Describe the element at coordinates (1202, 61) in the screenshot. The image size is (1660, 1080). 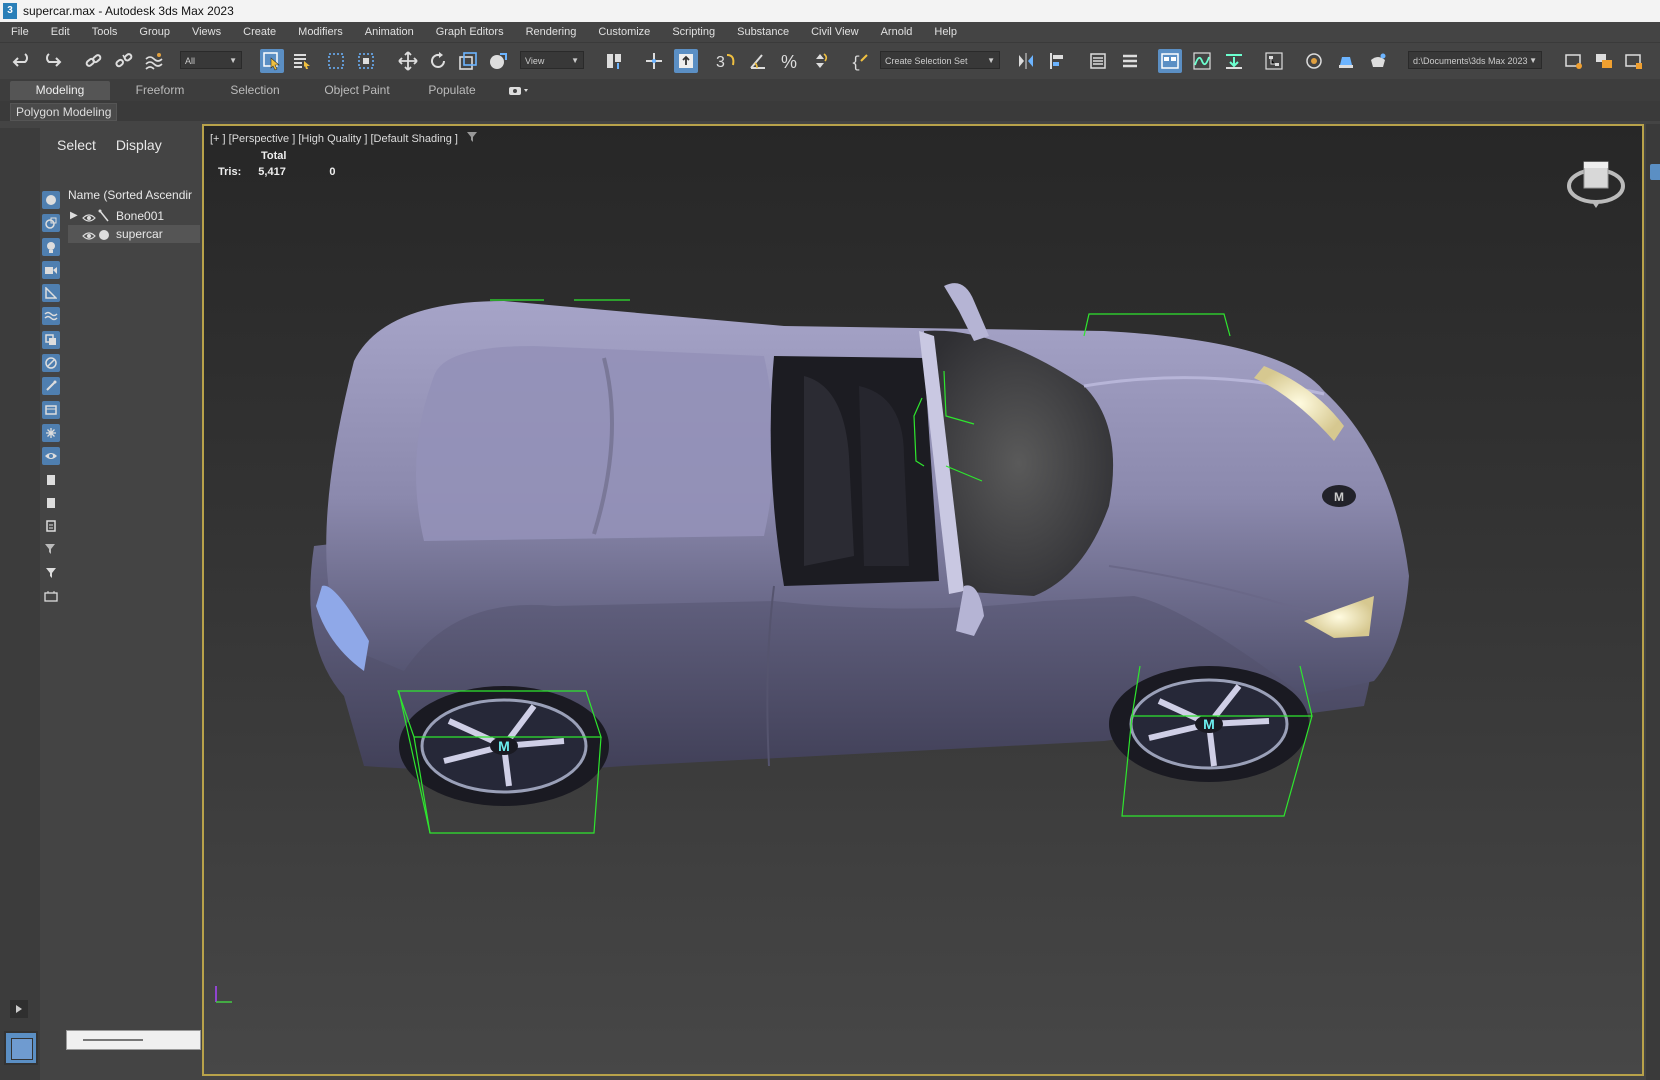
I see `curve-editor-icon` at that location.